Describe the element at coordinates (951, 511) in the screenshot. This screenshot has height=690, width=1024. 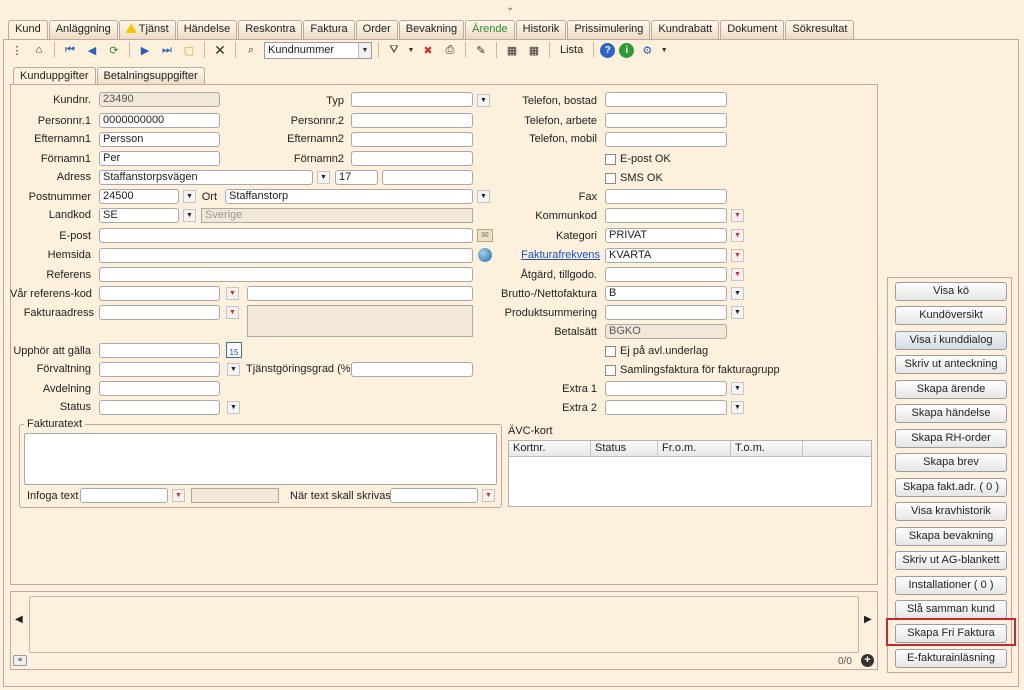
I see `visa-kravhistorik-button: Visa kravhistorik` at that location.